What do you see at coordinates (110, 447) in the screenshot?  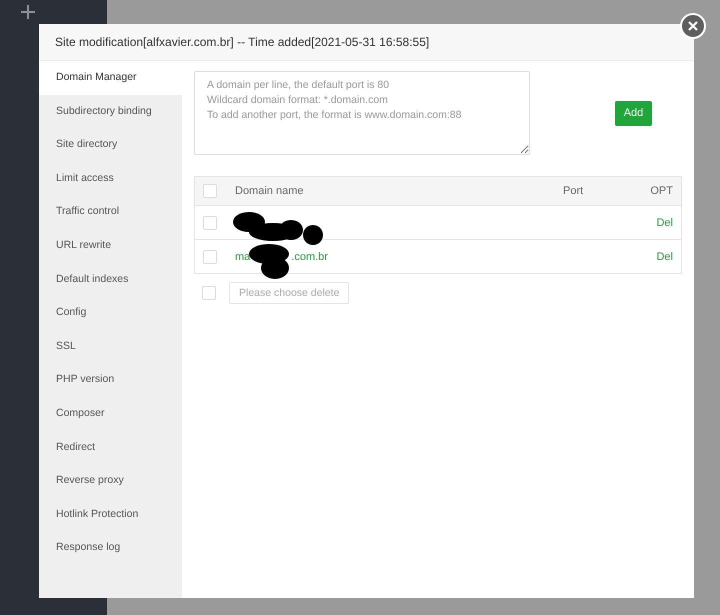 I see `menu-item: Redirect` at bounding box center [110, 447].